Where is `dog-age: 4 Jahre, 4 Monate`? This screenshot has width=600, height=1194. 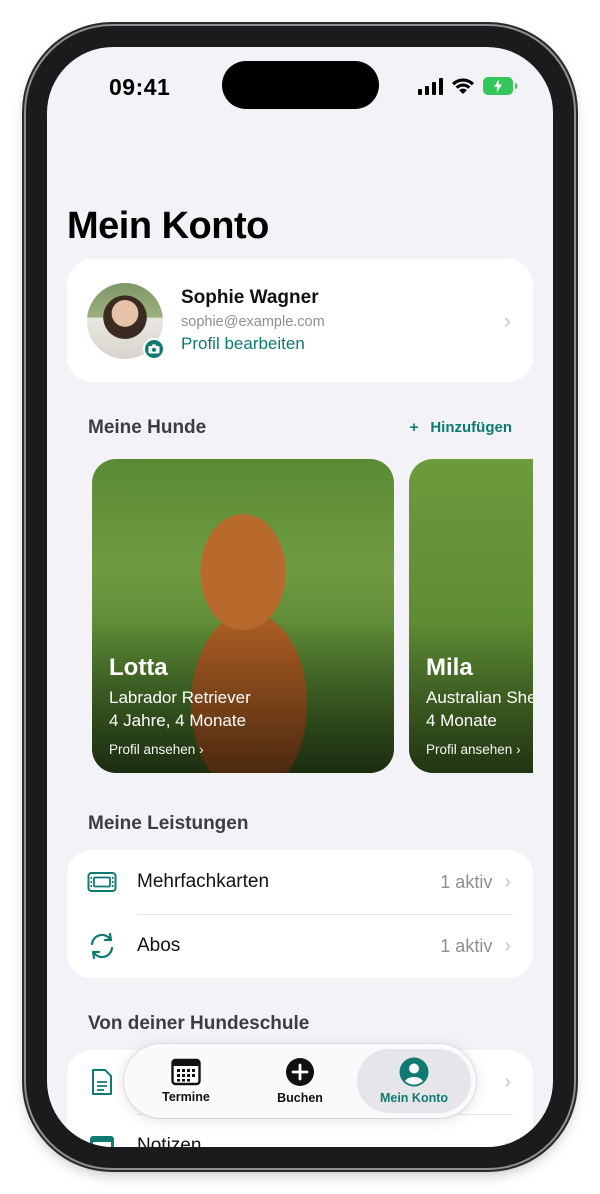
dog-age: 4 Jahre, 4 Monate is located at coordinates (178, 720).